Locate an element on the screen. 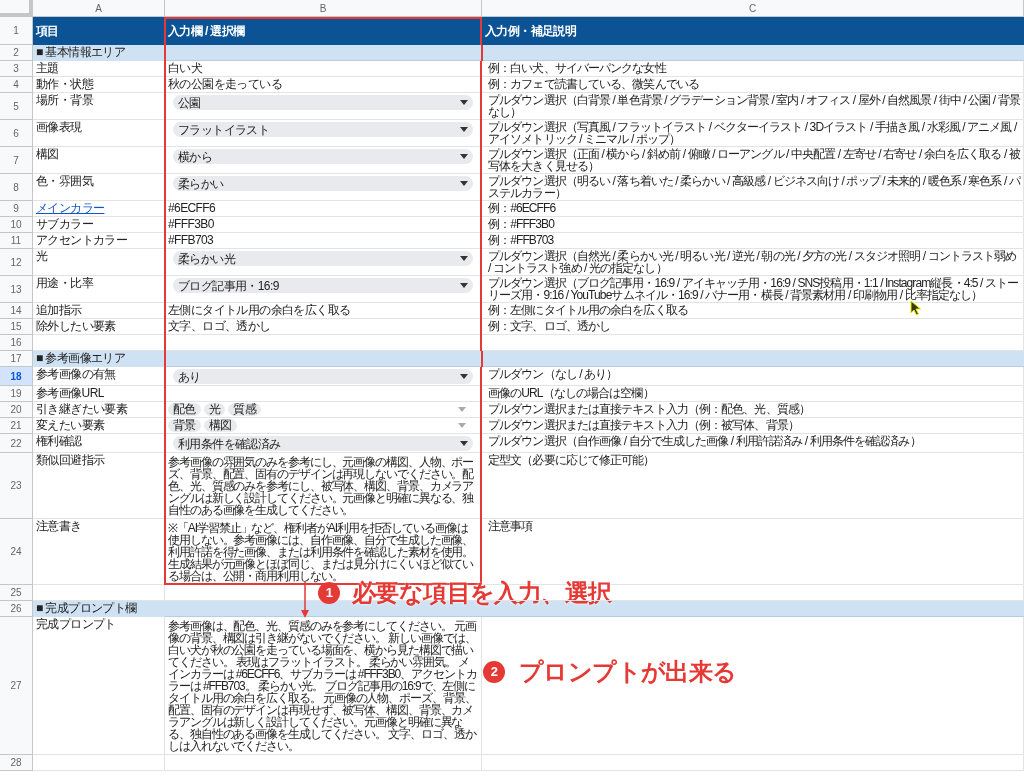 The image size is (1024, 776). row-number: 26 is located at coordinates (16, 609).